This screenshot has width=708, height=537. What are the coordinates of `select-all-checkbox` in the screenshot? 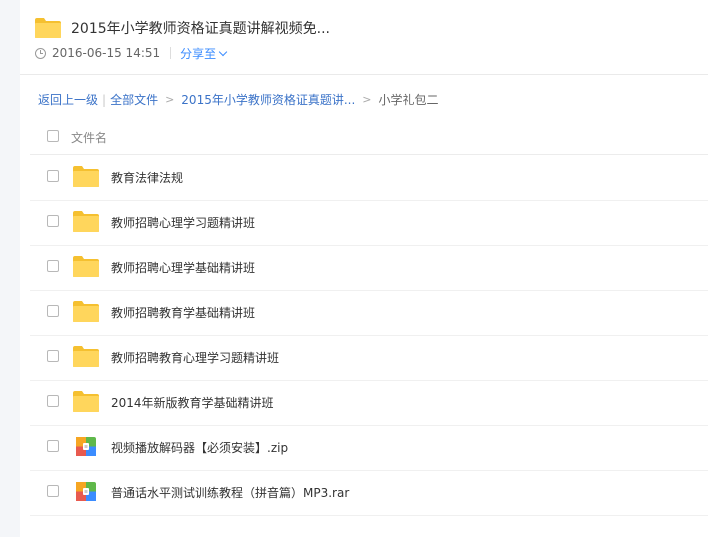 It's located at (53, 136).